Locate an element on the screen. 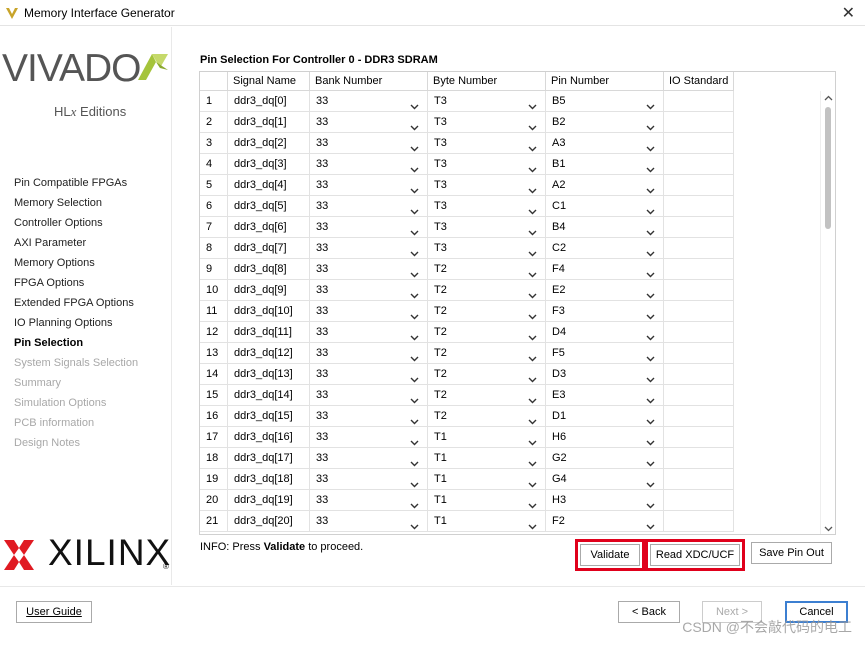 The width and height of the screenshot is (865, 645). user-guide-button: User Guide is located at coordinates (54, 612).